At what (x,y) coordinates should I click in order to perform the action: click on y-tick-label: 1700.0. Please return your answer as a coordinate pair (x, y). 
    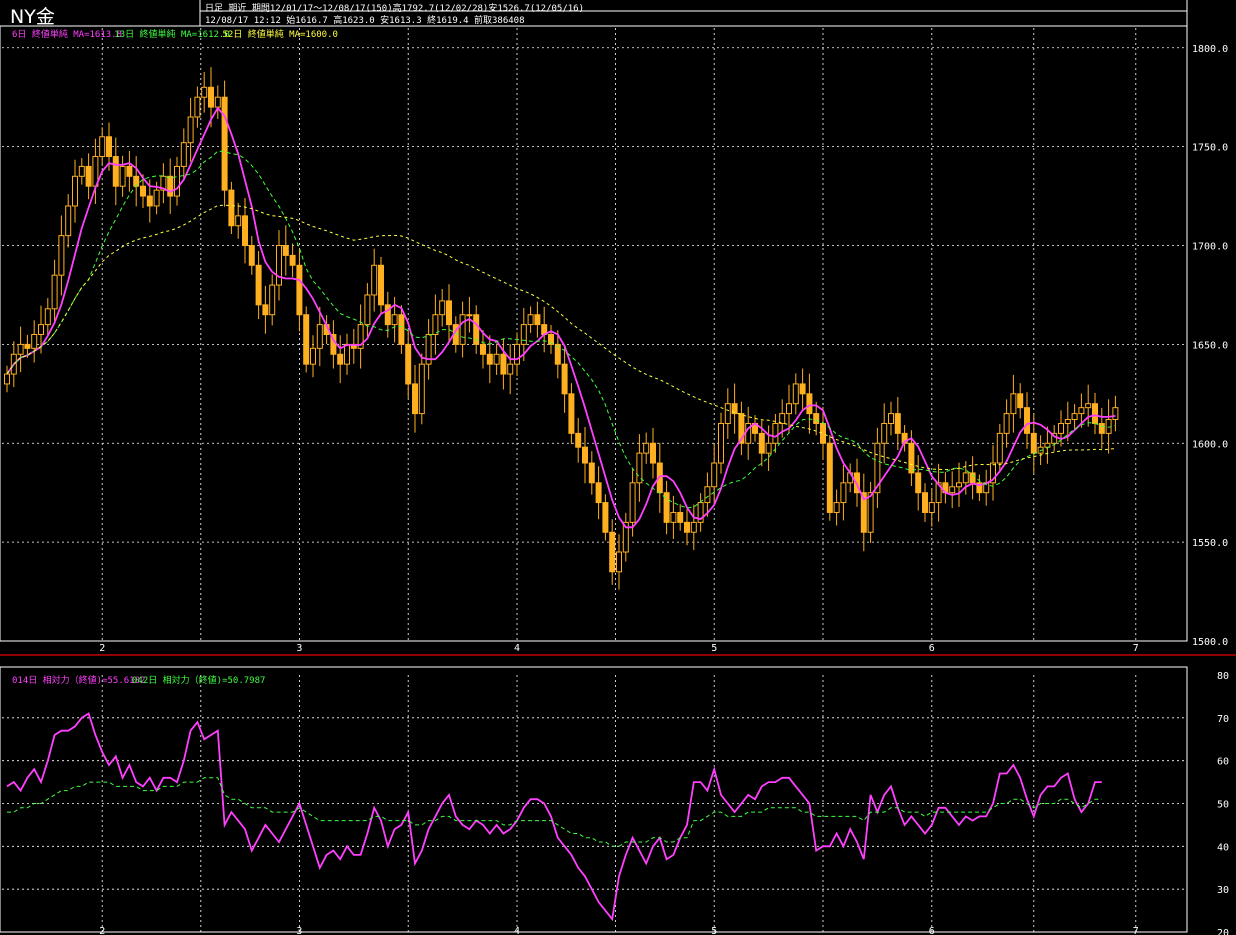
    Looking at the image, I should click on (1210, 247).